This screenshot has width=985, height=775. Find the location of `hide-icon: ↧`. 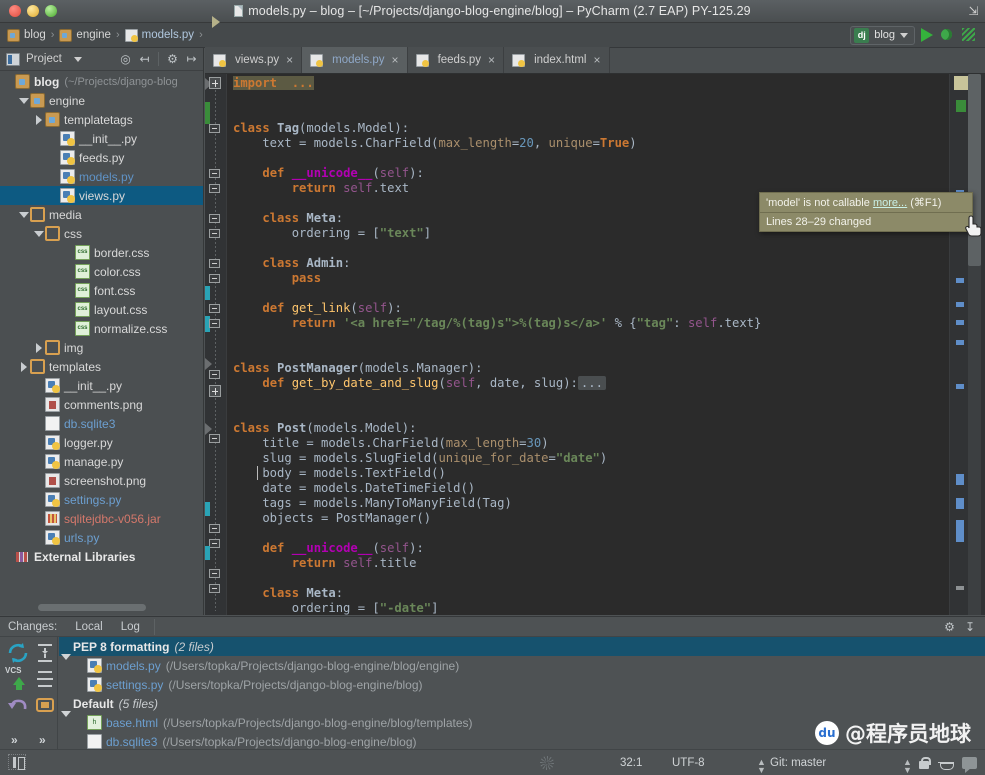

hide-icon: ↧ is located at coordinates (970, 627).